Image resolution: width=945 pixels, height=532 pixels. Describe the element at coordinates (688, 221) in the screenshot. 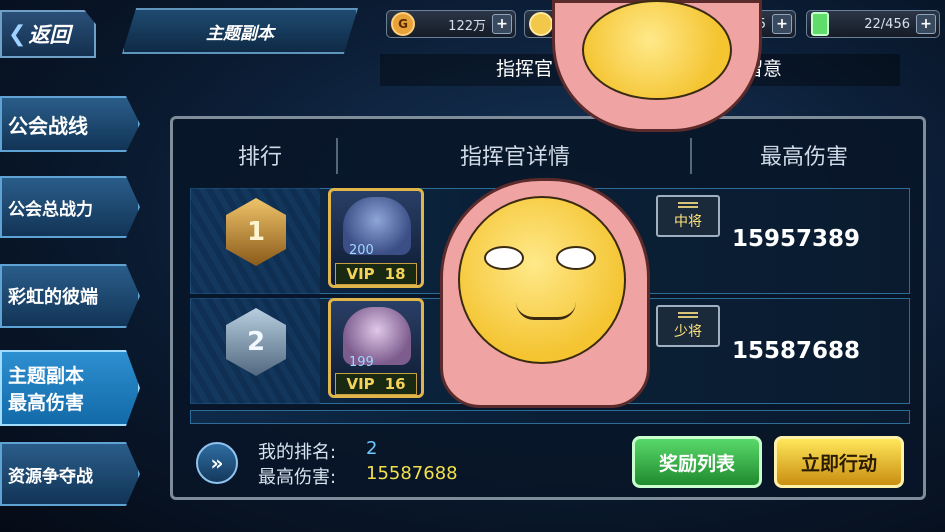

I see `military-rank-text: 中将` at that location.